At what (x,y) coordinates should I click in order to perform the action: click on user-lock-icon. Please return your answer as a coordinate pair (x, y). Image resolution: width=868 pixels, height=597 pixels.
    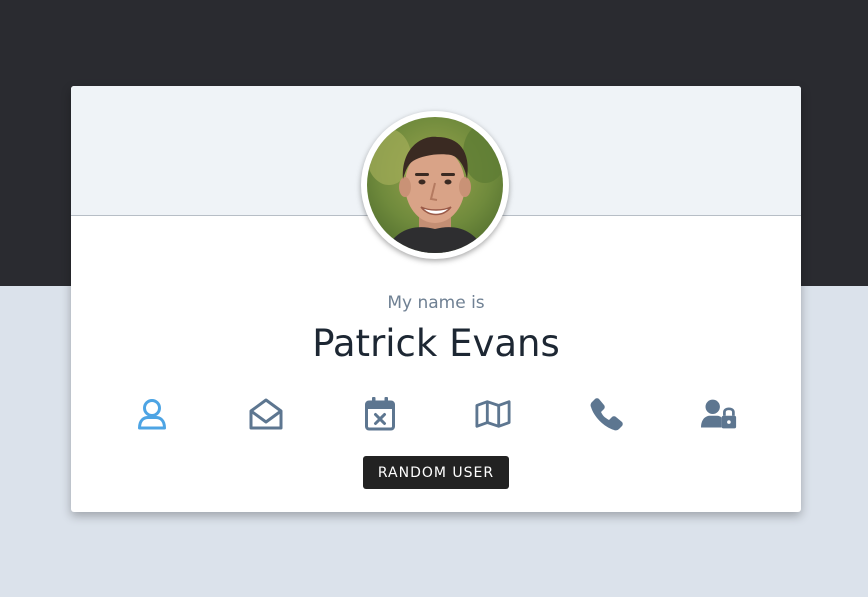
    Looking at the image, I should click on (719, 414).